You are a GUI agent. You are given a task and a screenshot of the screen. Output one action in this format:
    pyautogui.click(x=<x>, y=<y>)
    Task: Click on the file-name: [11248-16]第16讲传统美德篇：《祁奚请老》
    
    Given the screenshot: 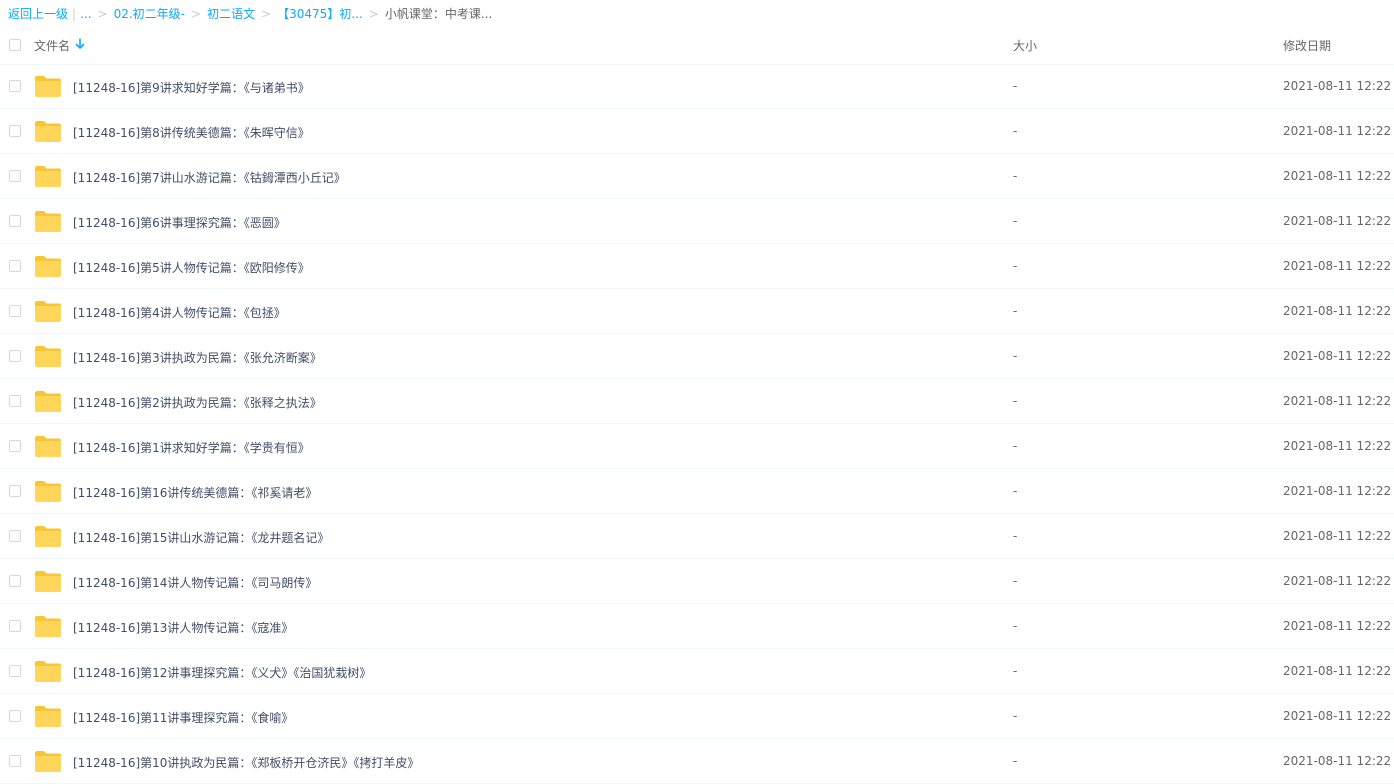 What is the action you would take?
    pyautogui.click(x=195, y=492)
    